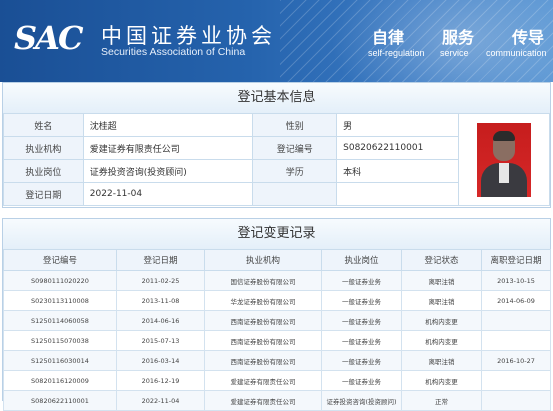 This screenshot has width=553, height=411. I want to click on cell-org: 华龙证券股份有限公司, so click(263, 300).